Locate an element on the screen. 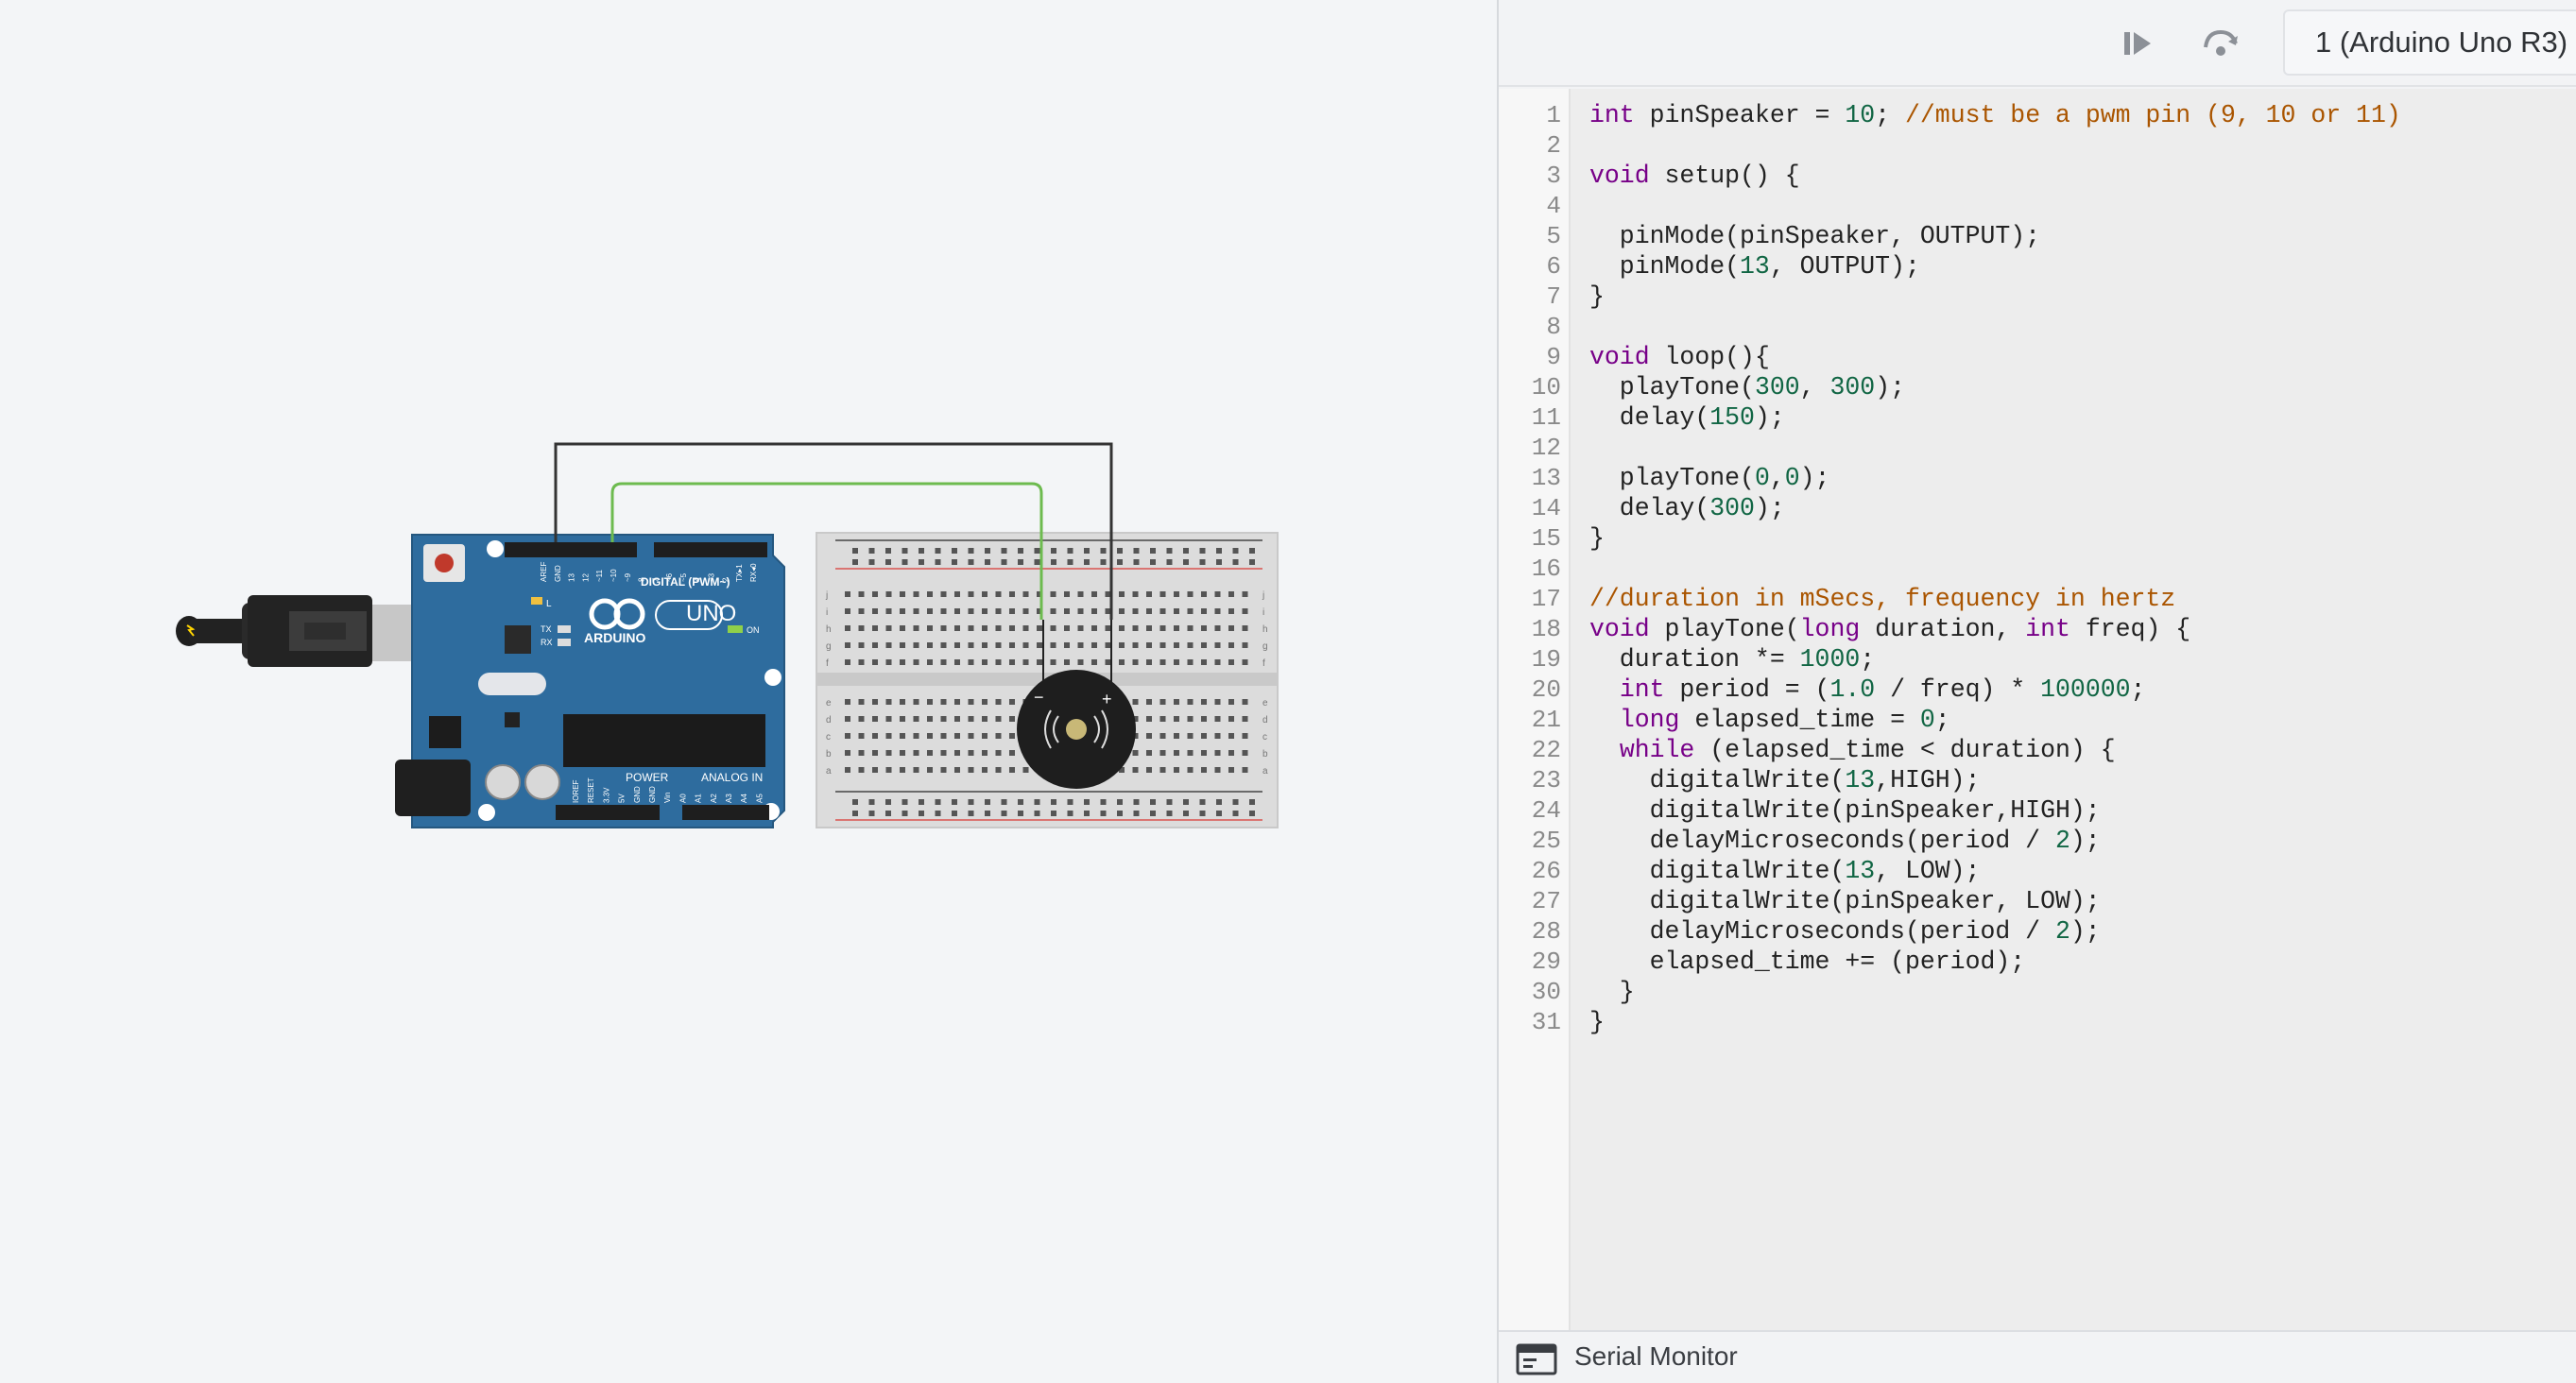  code-line: pinMode(13, OUTPUT); is located at coordinates (1754, 266).